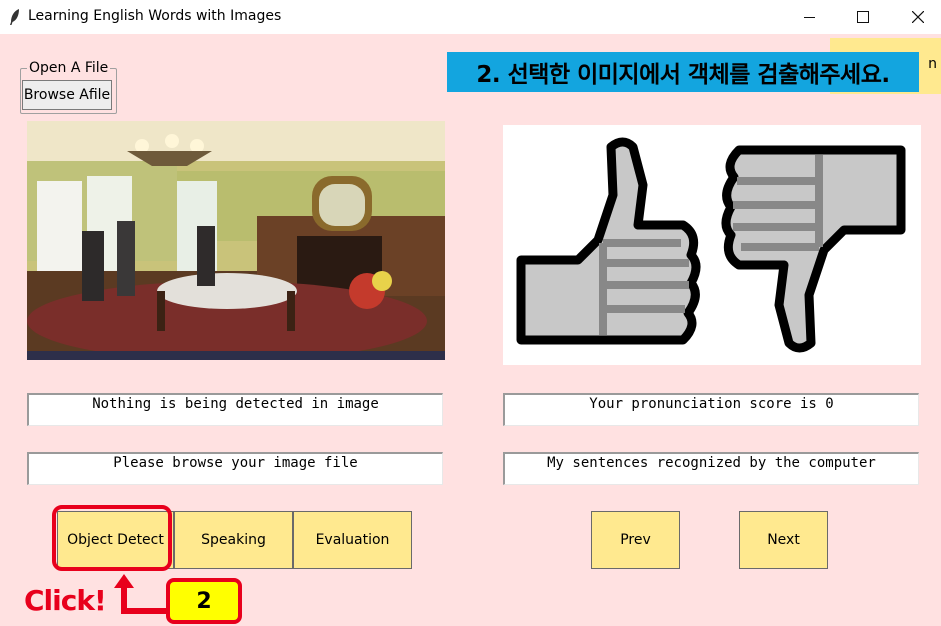 This screenshot has height=626, width=941. Describe the element at coordinates (783, 540) in the screenshot. I see `next-button: Next` at that location.